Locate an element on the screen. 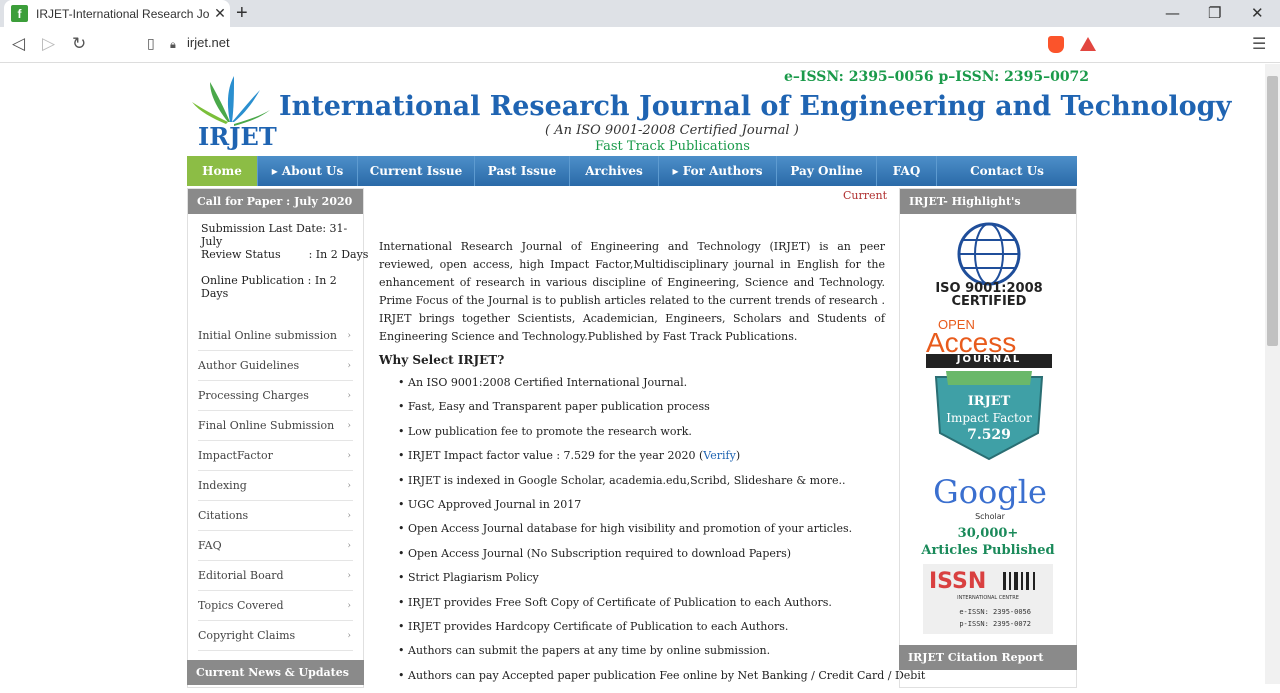 This screenshot has height=693, width=1280. nav-about-us: ▸ About Us is located at coordinates (308, 171).